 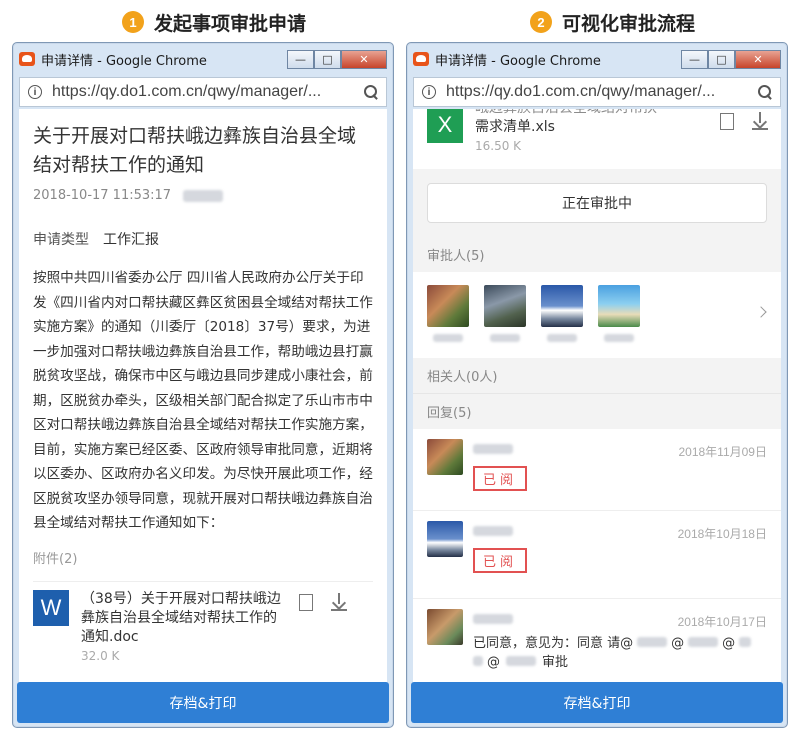 What do you see at coordinates (594, 127) in the screenshot?
I see `attachment-name: 需求清单.xls` at bounding box center [594, 127].